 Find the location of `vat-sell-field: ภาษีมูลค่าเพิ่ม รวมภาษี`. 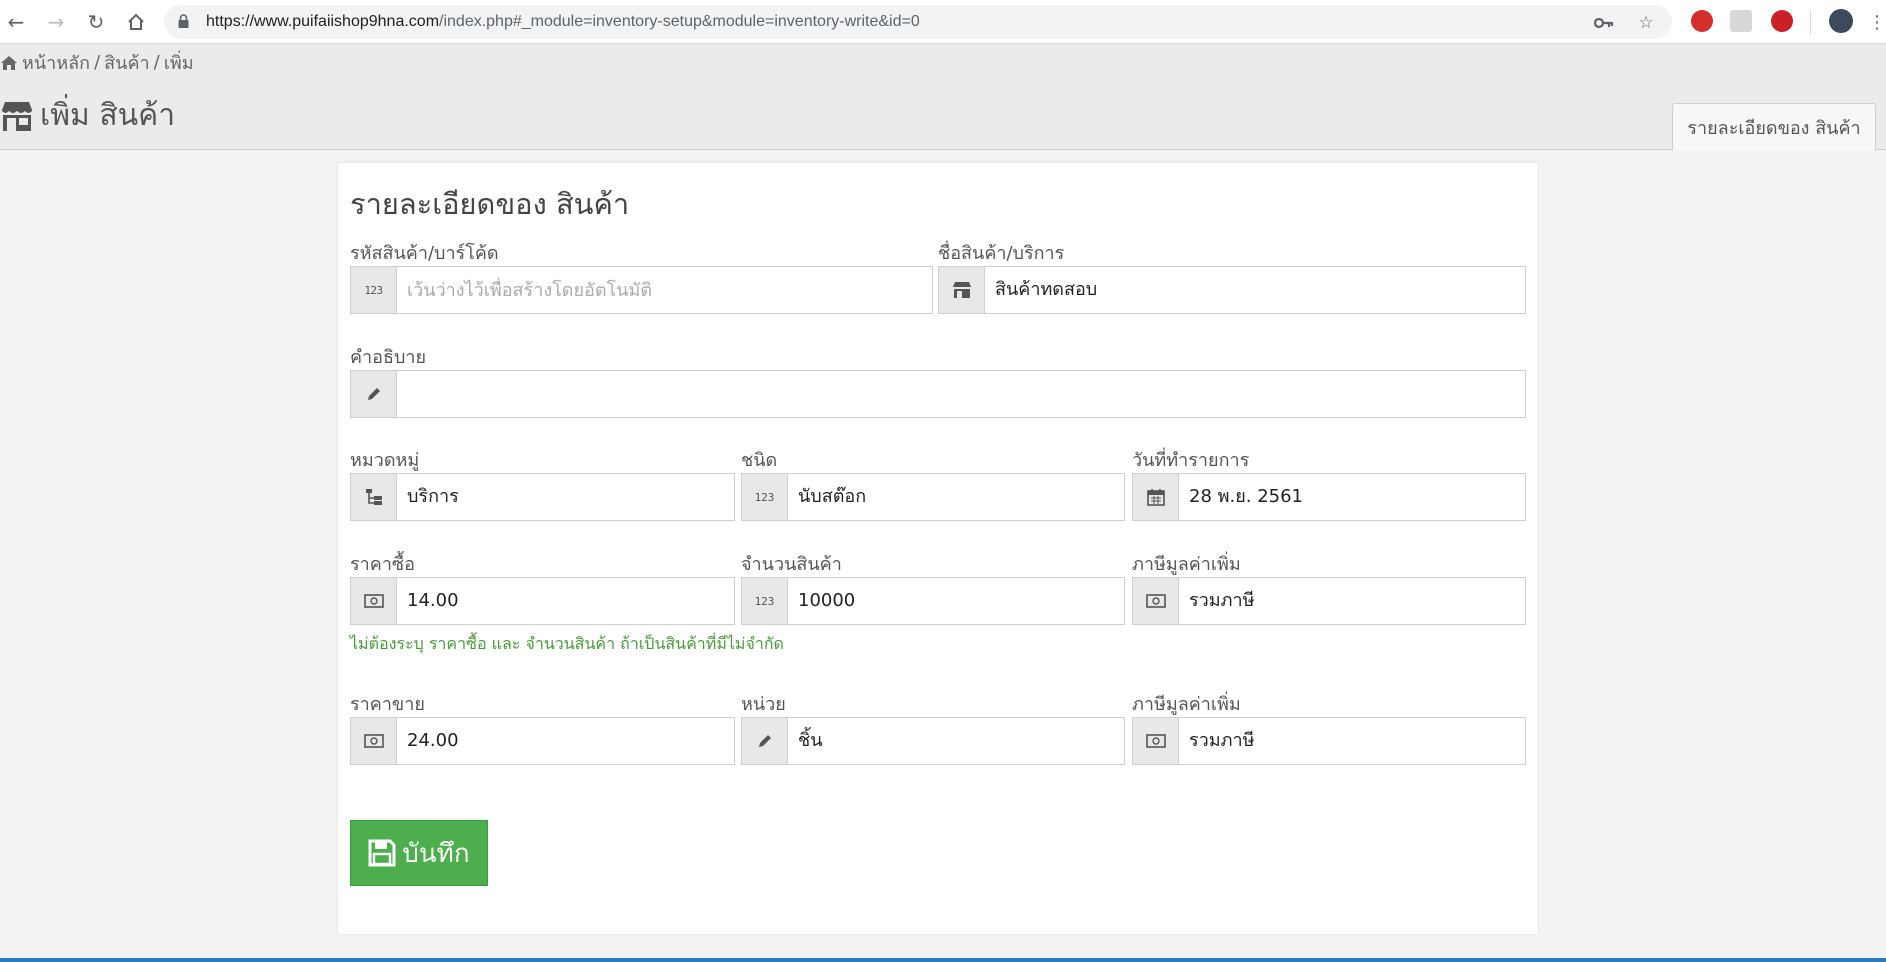

vat-sell-field: ภาษีมูลค่าเพิ่ม รวมภาษี is located at coordinates (1329, 729).